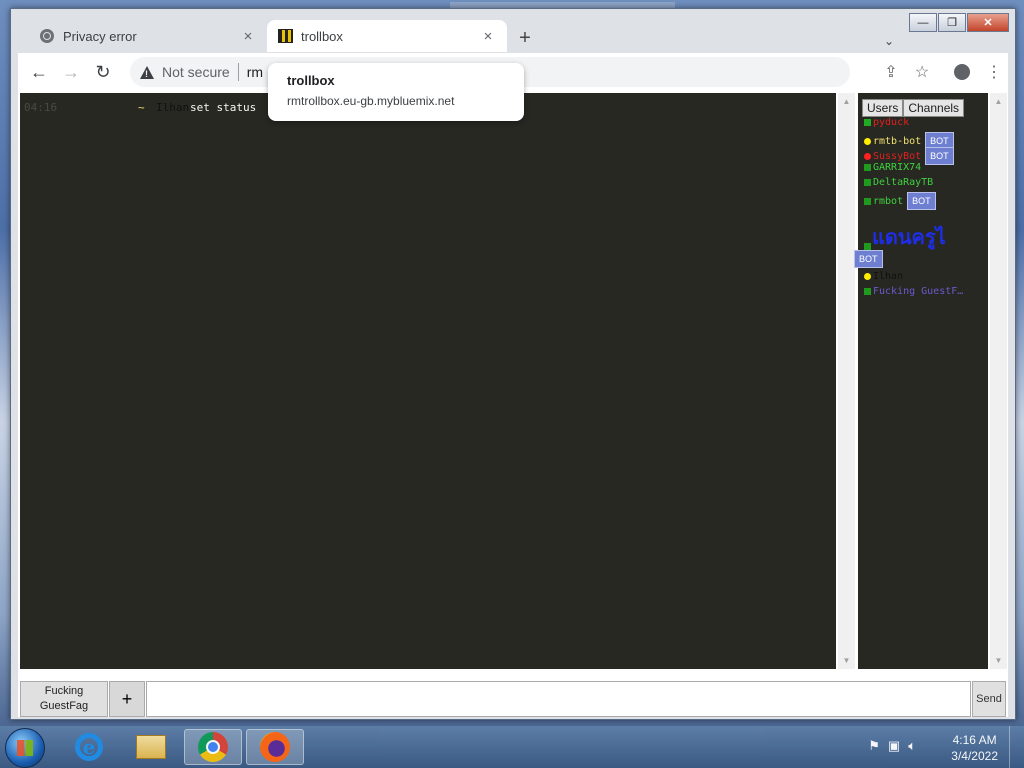 The height and width of the screenshot is (768, 1024). What do you see at coordinates (903, 182) in the screenshot?
I see `user-name: DeltaRayTB` at bounding box center [903, 182].